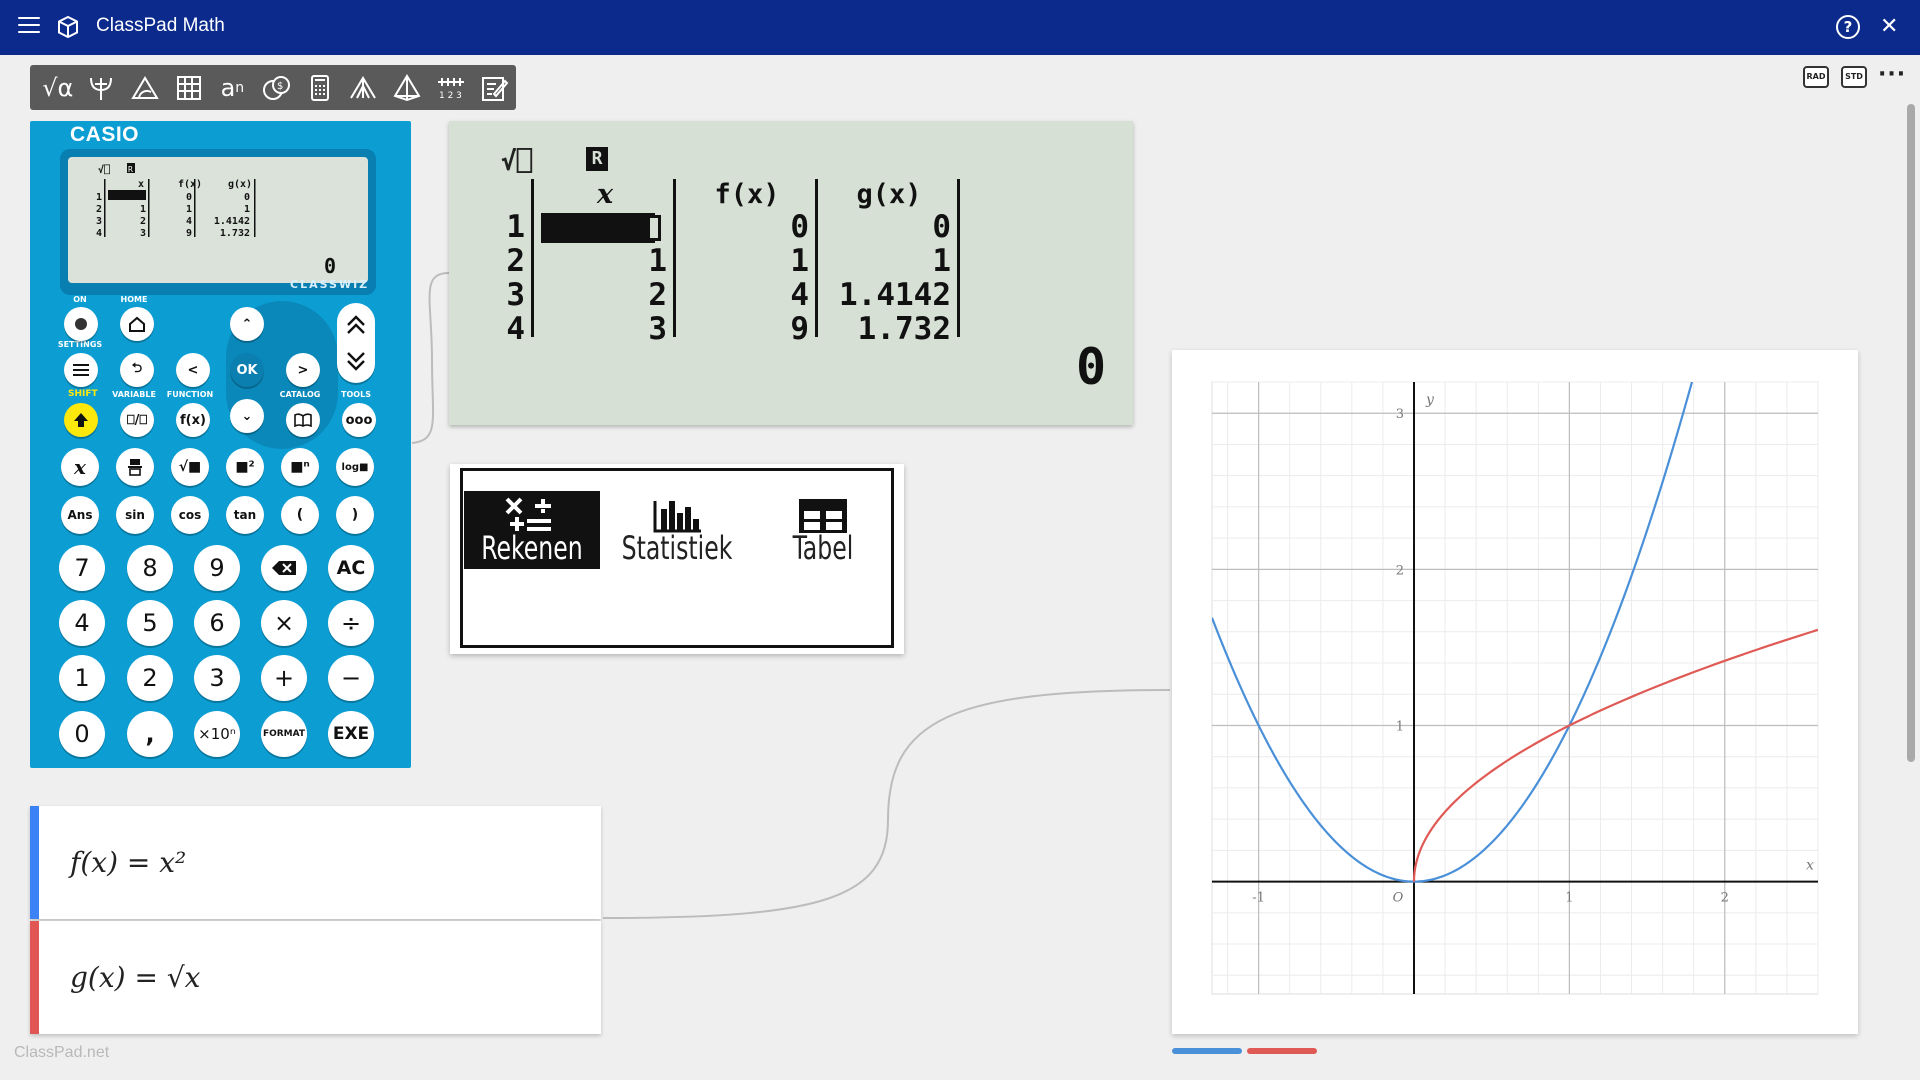 The width and height of the screenshot is (1920, 1080). Describe the element at coordinates (1258, 898) in the screenshot. I see `x-tick-label: -1` at that location.